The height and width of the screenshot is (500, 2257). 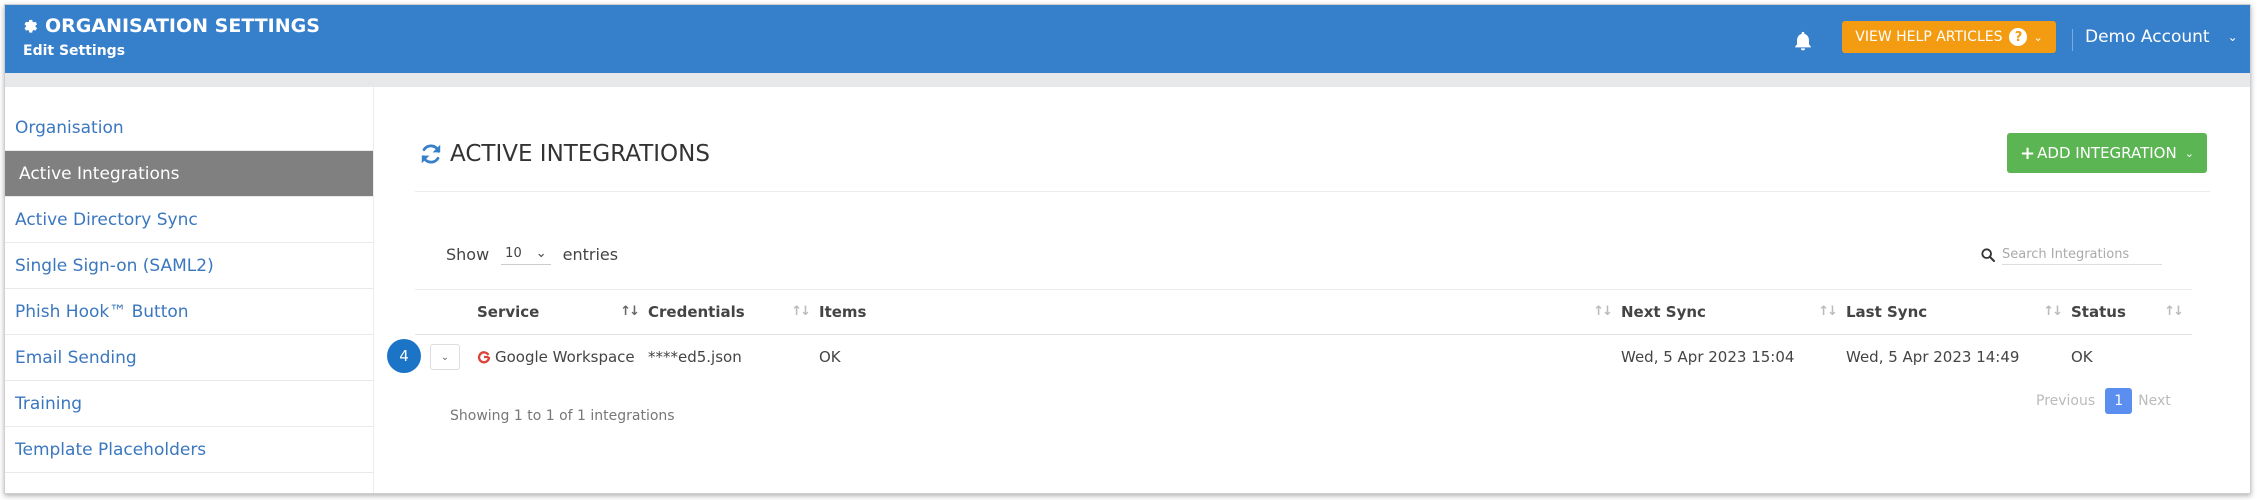 I want to click on entries-select: 10 ⌄, so click(x=526, y=254).